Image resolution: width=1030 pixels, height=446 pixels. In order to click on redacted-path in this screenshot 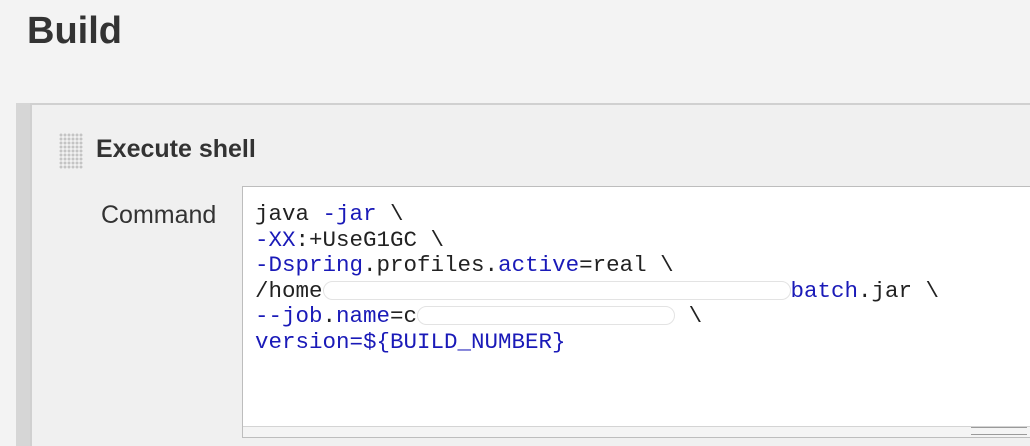, I will do `click(556, 290)`.